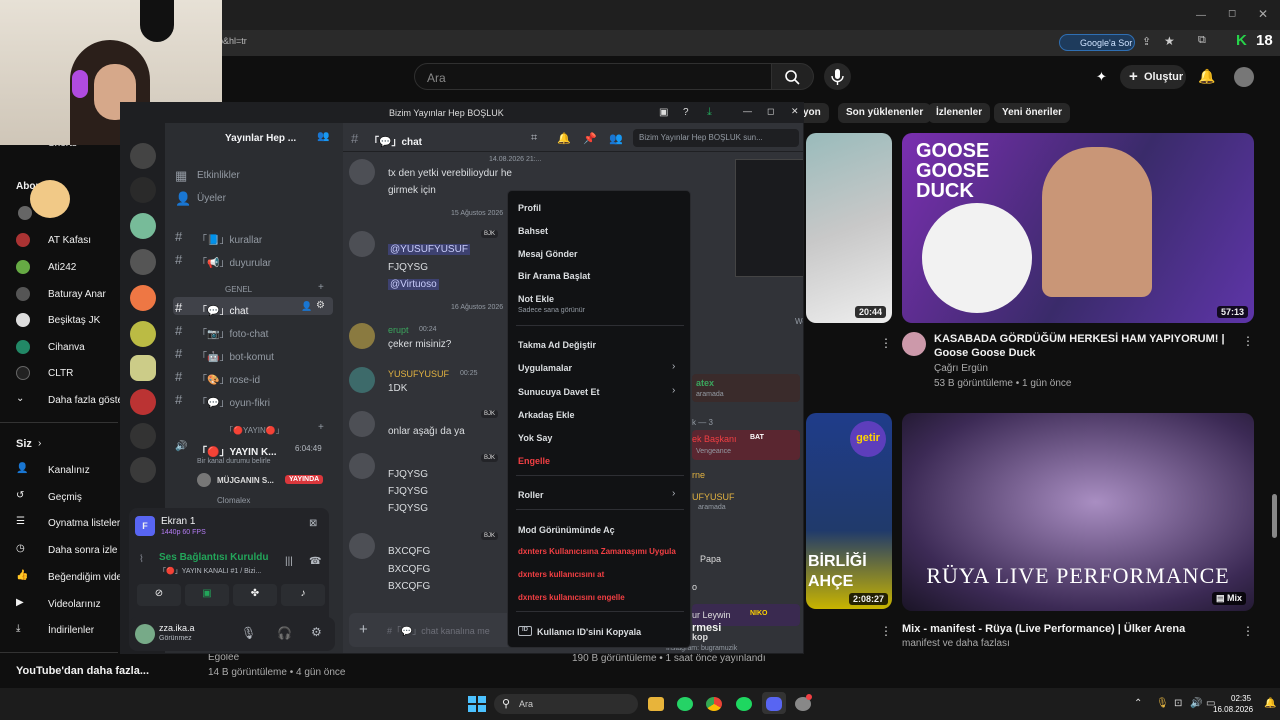 Image resolution: width=1280 pixels, height=720 pixels. What do you see at coordinates (316, 632) in the screenshot?
I see `user-settings-gear-icon: ⚙` at bounding box center [316, 632].